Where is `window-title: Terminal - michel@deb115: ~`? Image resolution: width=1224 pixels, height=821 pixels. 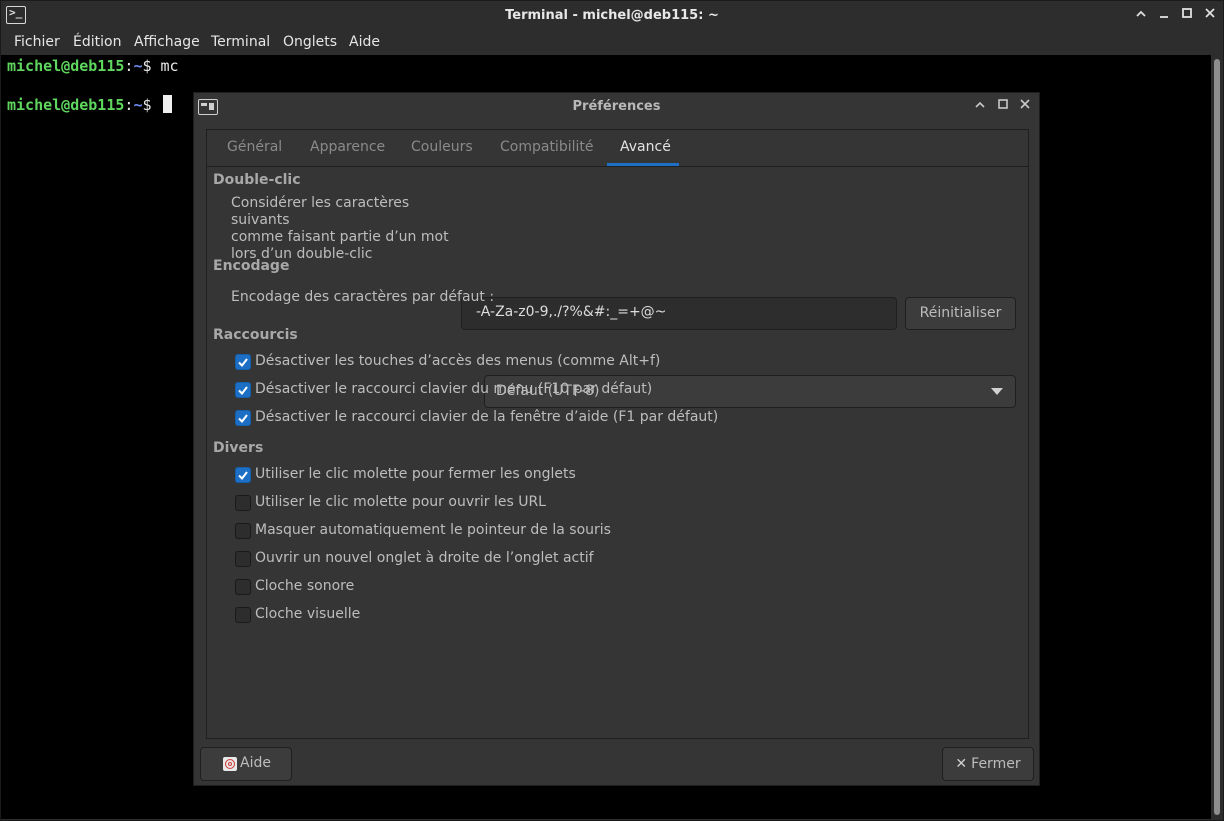 window-title: Terminal - michel@deb115: ~ is located at coordinates (612, 15).